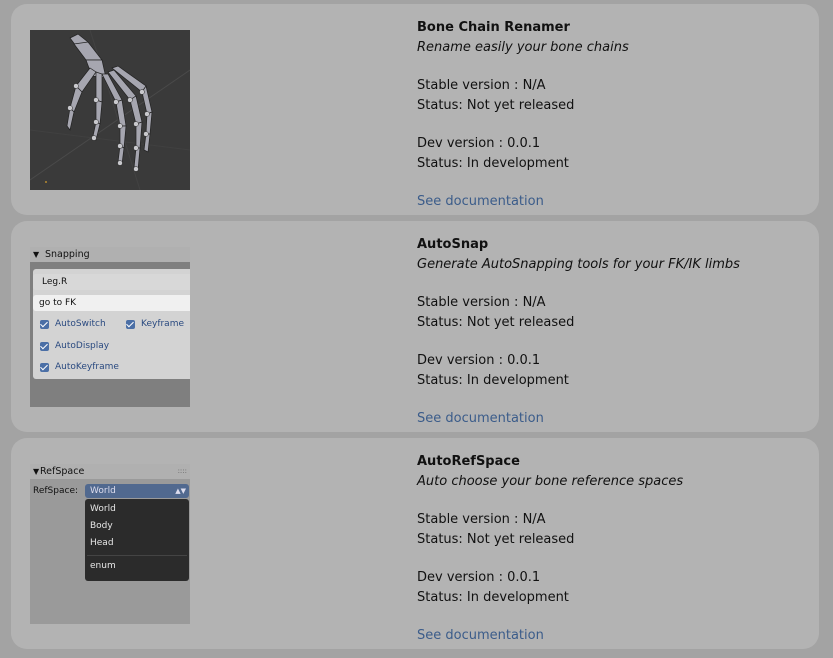 This screenshot has height=658, width=833. I want to click on action-field: go to FK, so click(111, 303).